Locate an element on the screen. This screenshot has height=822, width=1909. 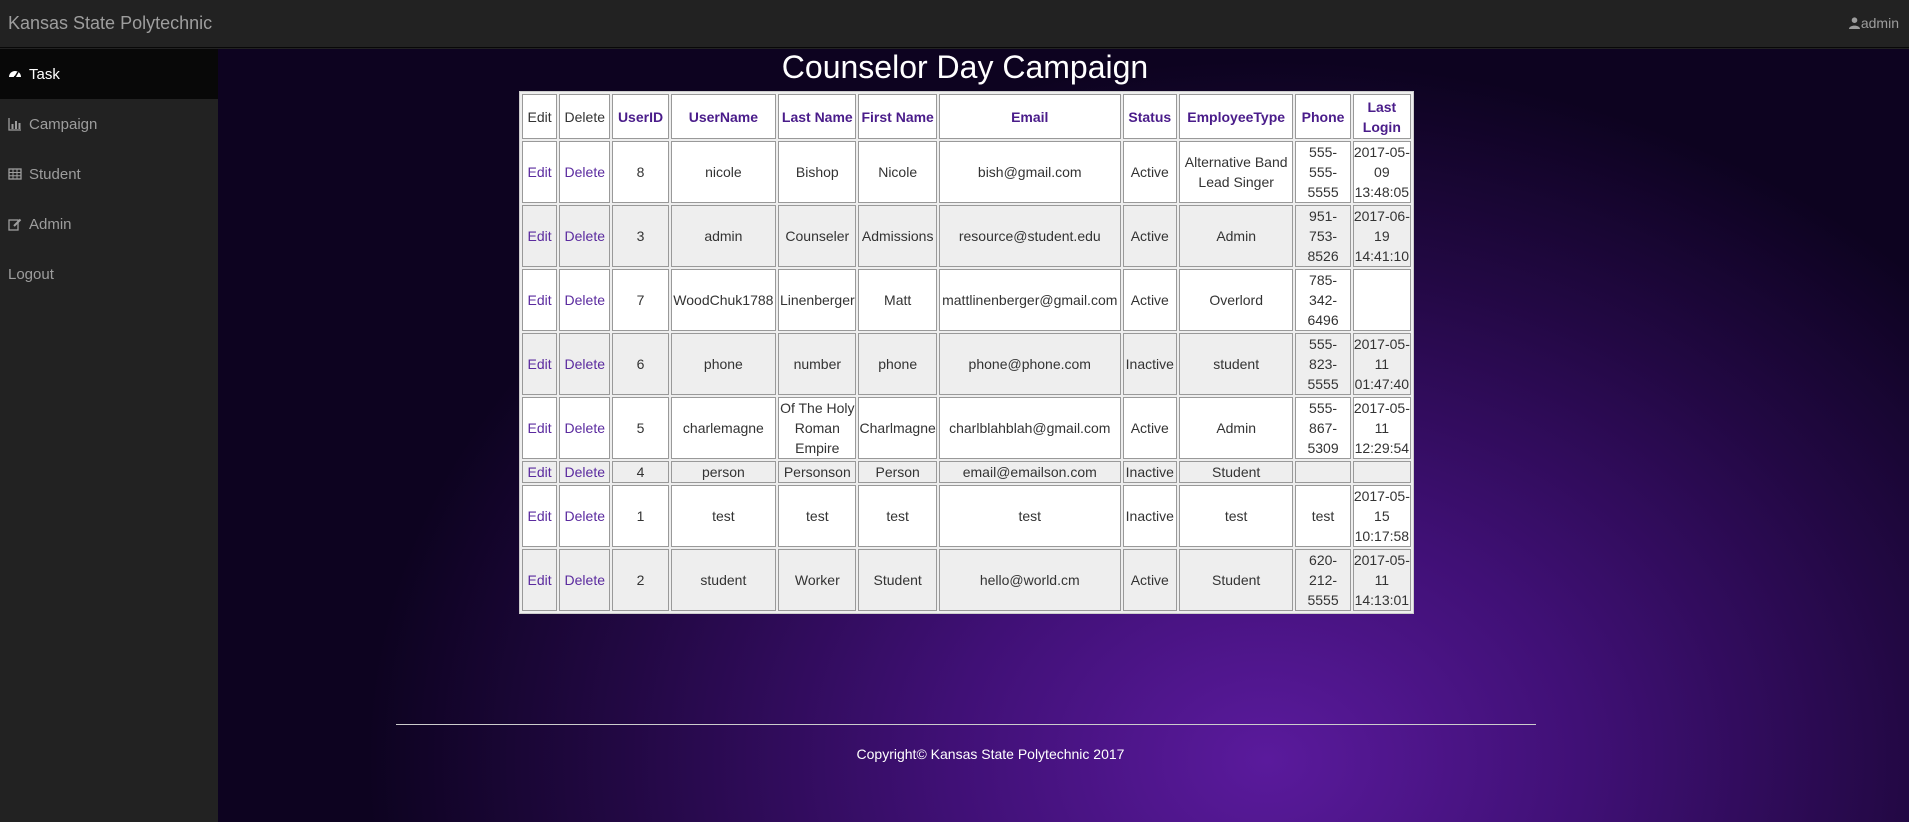
cell-last-name: Bishop is located at coordinates (817, 172).